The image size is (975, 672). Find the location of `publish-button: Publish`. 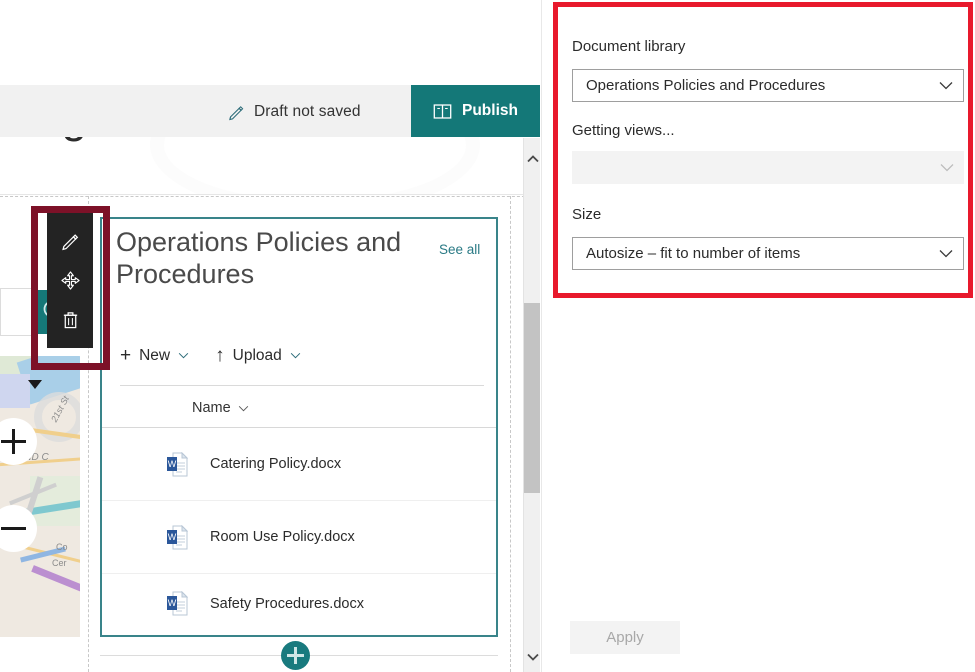

publish-button: Publish is located at coordinates (475, 111).